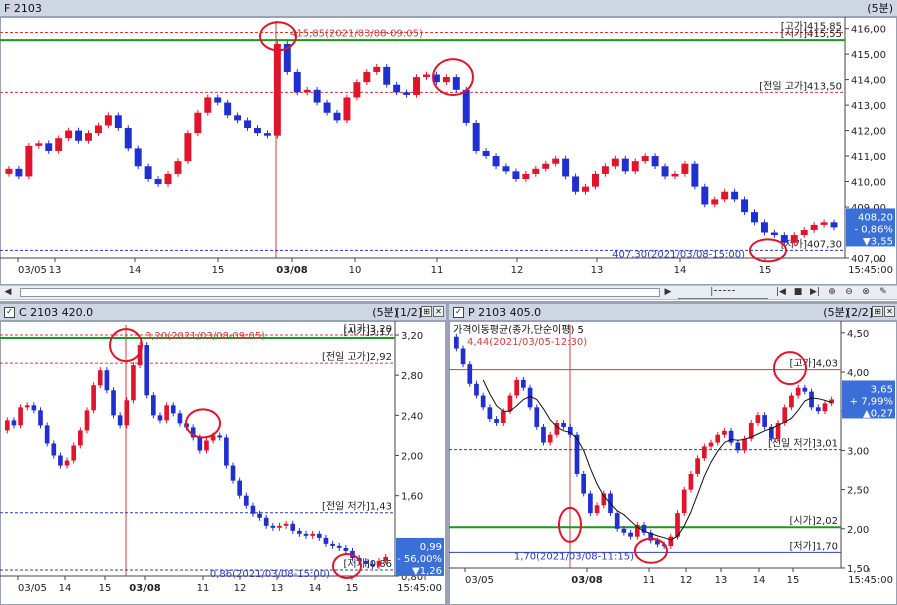  What do you see at coordinates (419, 588) in the screenshot?
I see `x-tick-label: 15:45:00` at bounding box center [419, 588].